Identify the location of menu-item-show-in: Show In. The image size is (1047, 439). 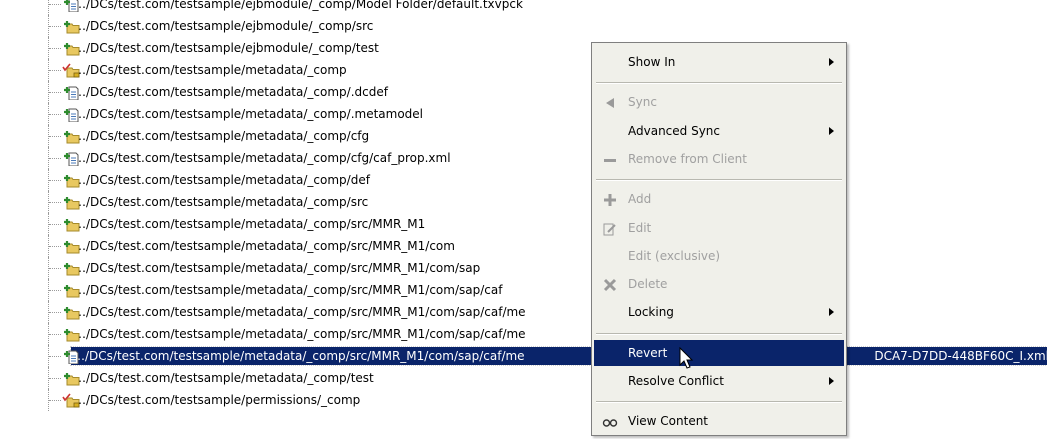
(719, 62).